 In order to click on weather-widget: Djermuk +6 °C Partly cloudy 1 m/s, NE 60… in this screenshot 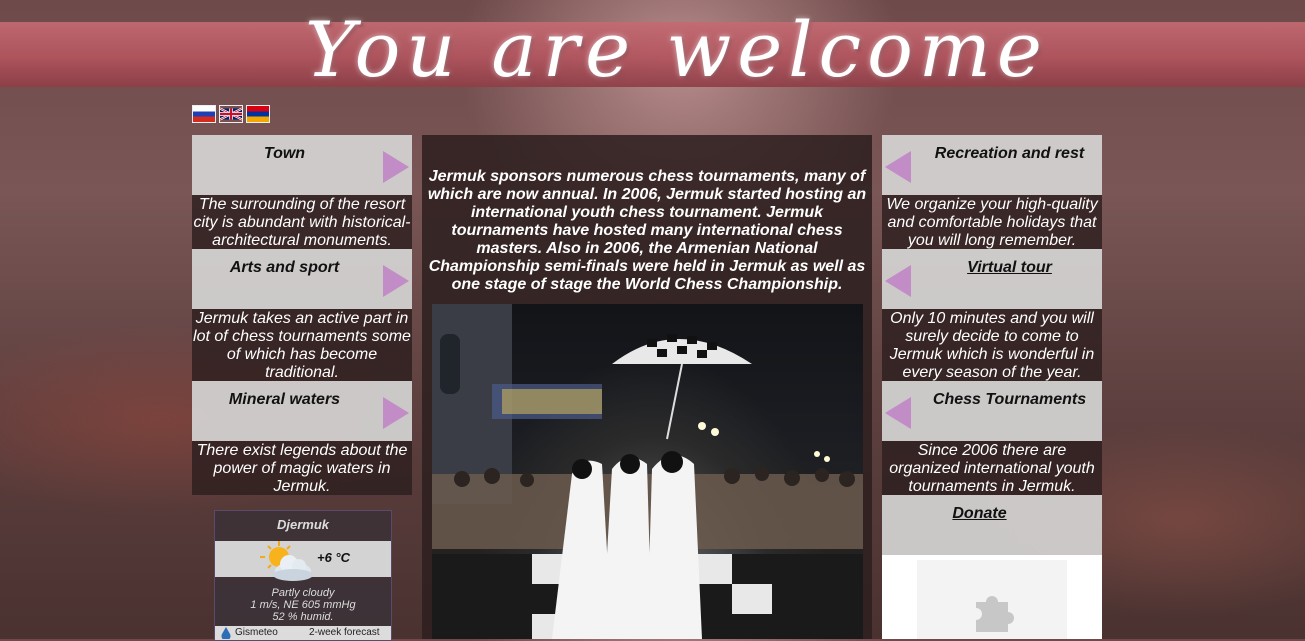, I will do `click(303, 575)`.